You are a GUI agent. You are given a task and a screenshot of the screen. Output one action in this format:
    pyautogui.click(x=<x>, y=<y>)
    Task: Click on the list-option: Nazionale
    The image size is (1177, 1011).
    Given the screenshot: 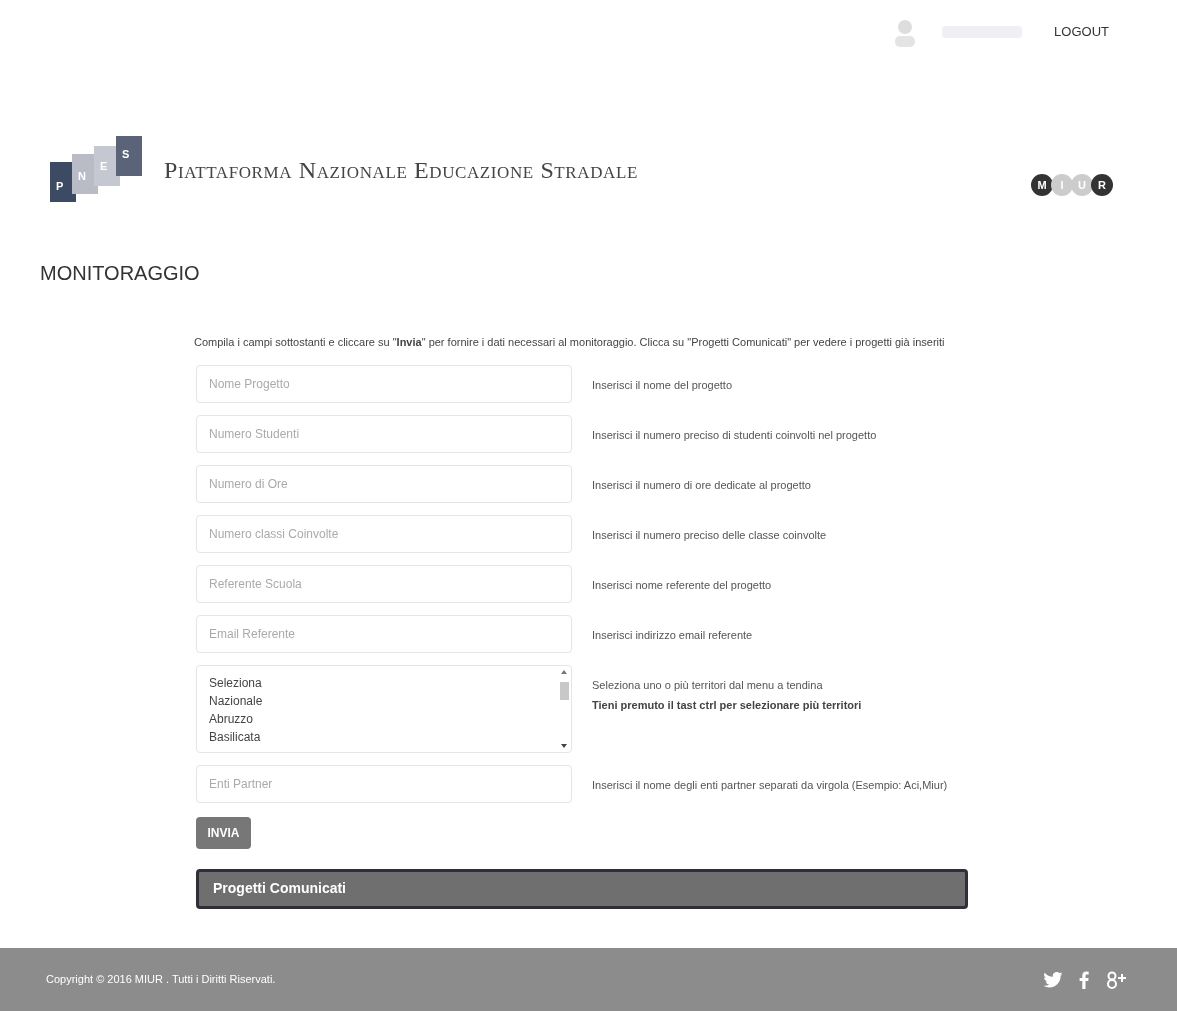 What is the action you would take?
    pyautogui.click(x=377, y=700)
    